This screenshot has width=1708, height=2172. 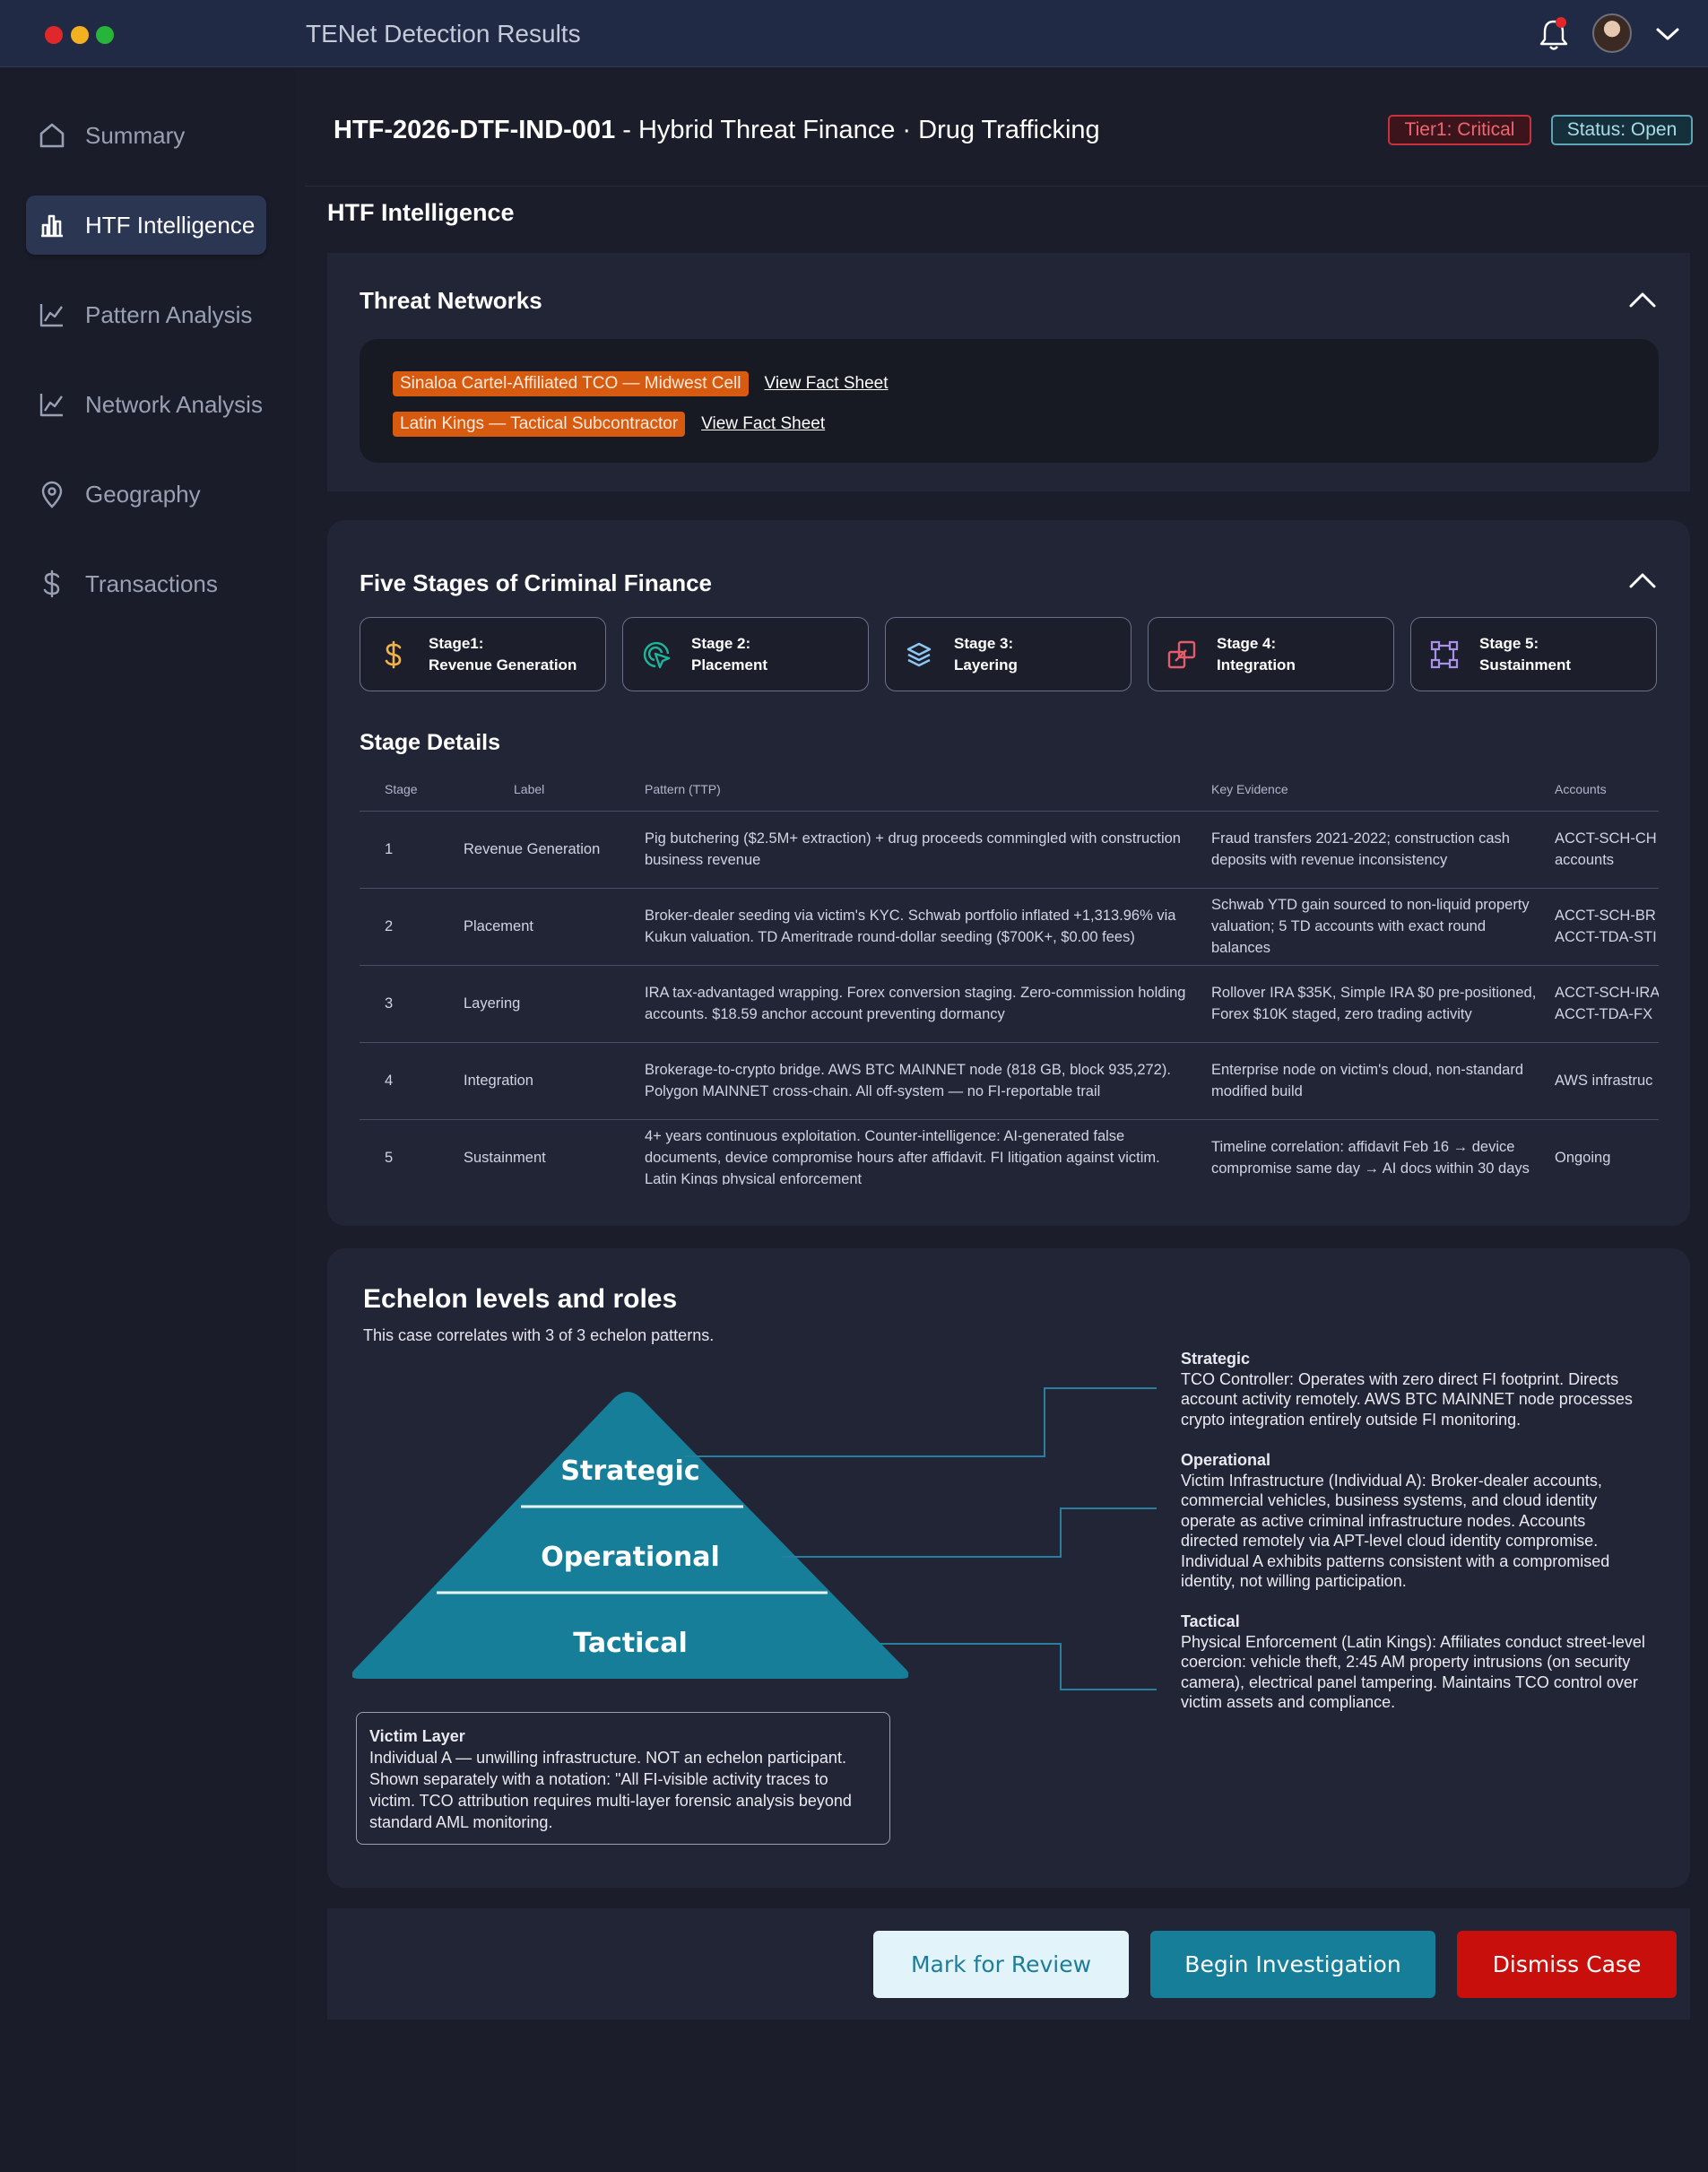 I want to click on cell-label: Integration, so click(x=554, y=1081).